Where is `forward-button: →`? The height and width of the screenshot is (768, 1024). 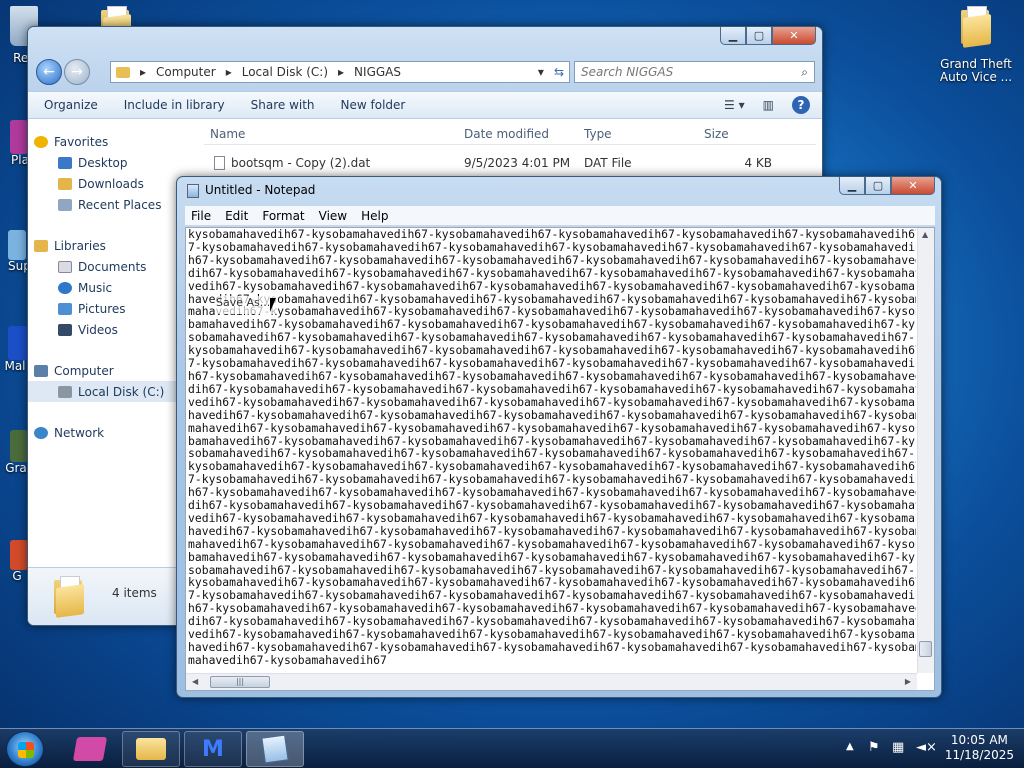
forward-button: → is located at coordinates (77, 72).